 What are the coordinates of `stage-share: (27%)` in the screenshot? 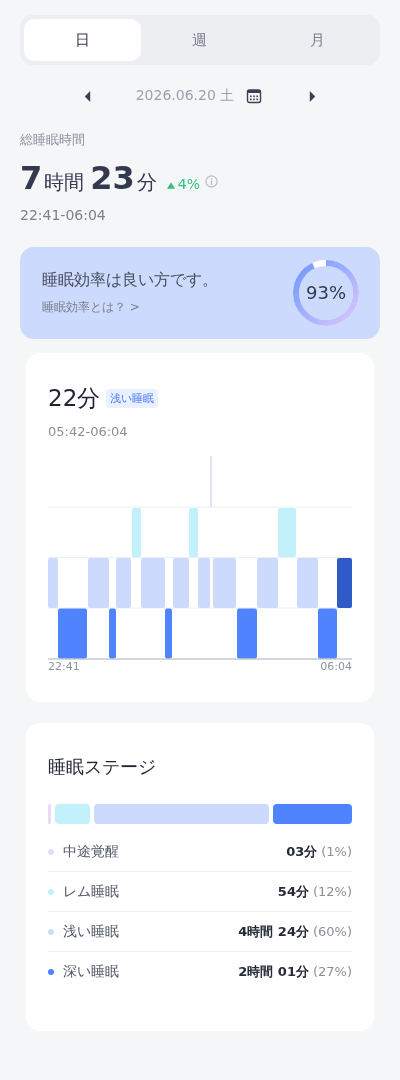 It's located at (332, 971).